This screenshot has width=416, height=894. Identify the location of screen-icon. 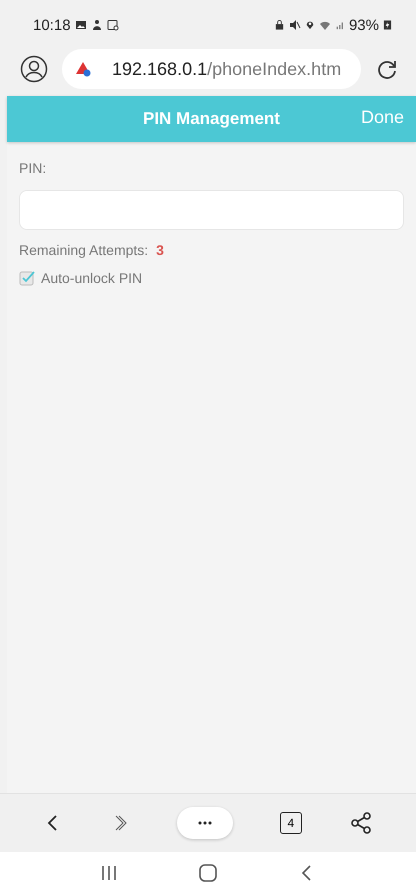
(112, 25).